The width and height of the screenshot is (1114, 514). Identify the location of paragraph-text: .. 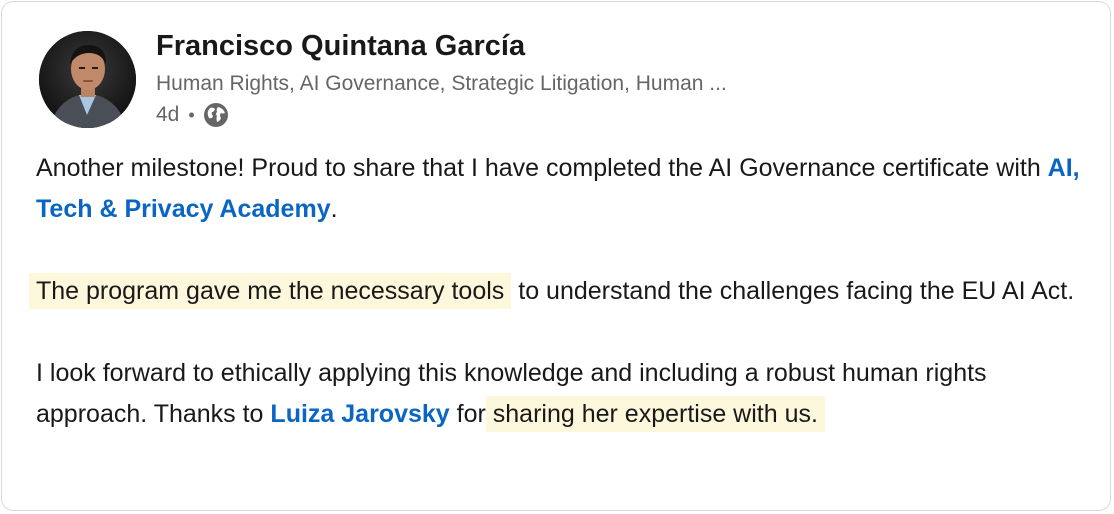
(334, 209).